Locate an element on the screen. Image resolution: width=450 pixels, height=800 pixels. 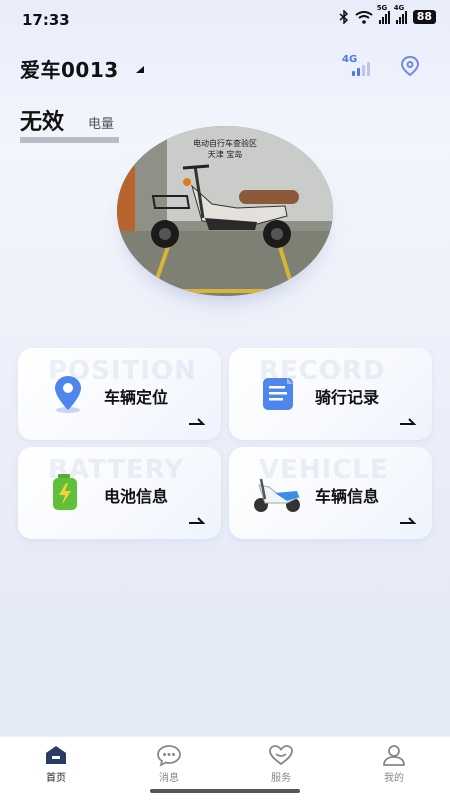
chat-bubble-icon is located at coordinates (169, 756).